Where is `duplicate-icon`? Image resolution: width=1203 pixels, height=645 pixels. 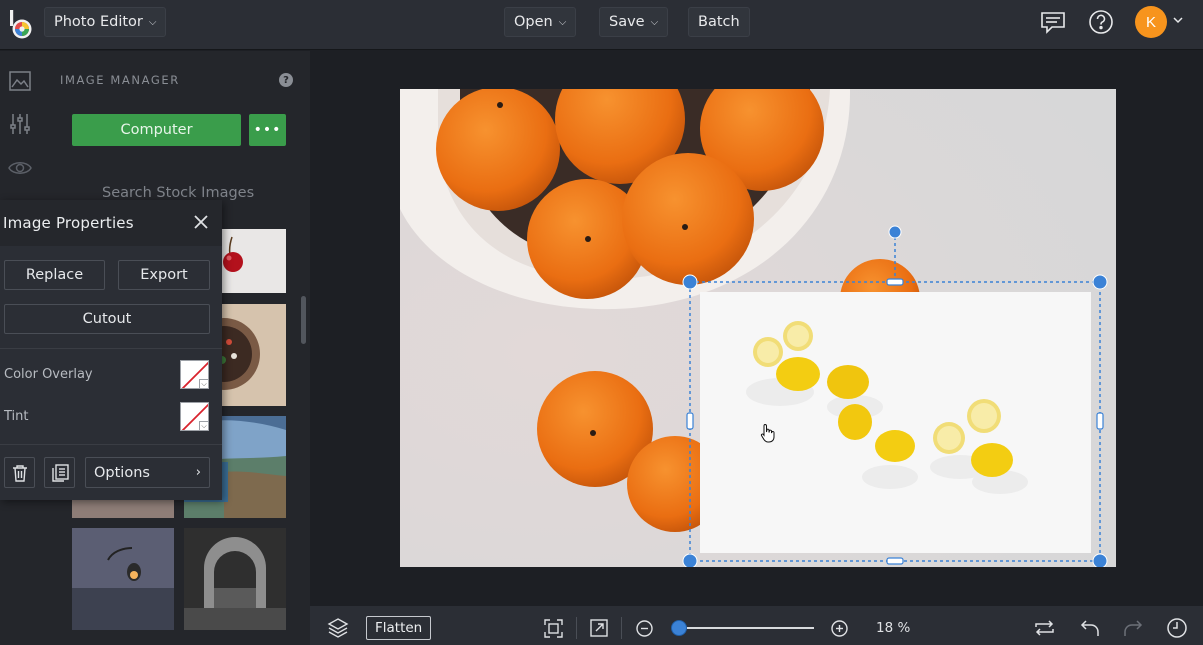
duplicate-icon is located at coordinates (60, 472).